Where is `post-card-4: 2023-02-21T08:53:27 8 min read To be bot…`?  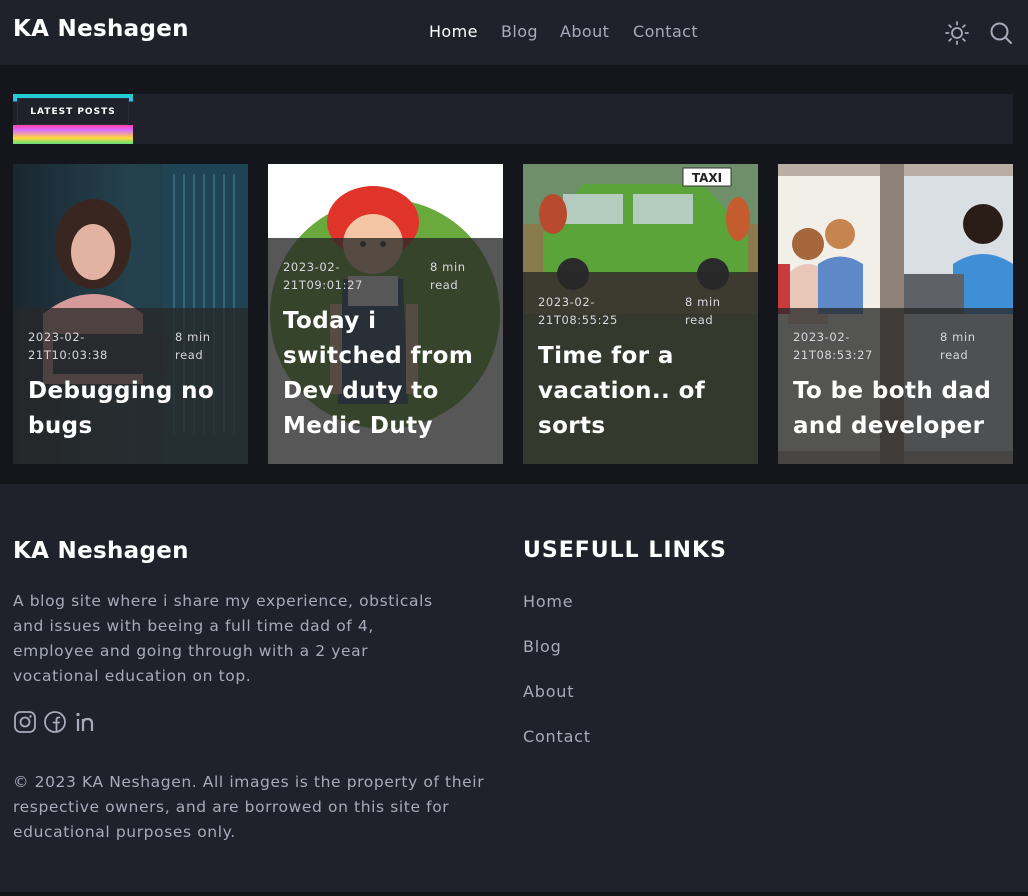
post-card-4: 2023-02-21T08:53:27 8 min read To be bot… is located at coordinates (895, 314).